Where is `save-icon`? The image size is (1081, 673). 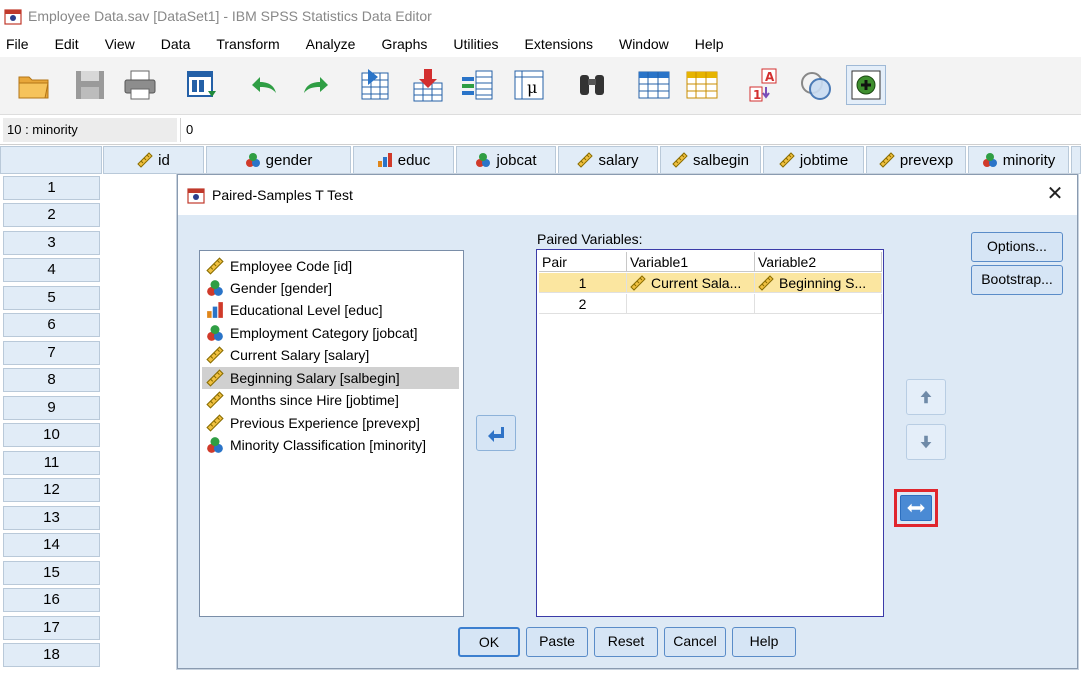
save-icon is located at coordinates (90, 85).